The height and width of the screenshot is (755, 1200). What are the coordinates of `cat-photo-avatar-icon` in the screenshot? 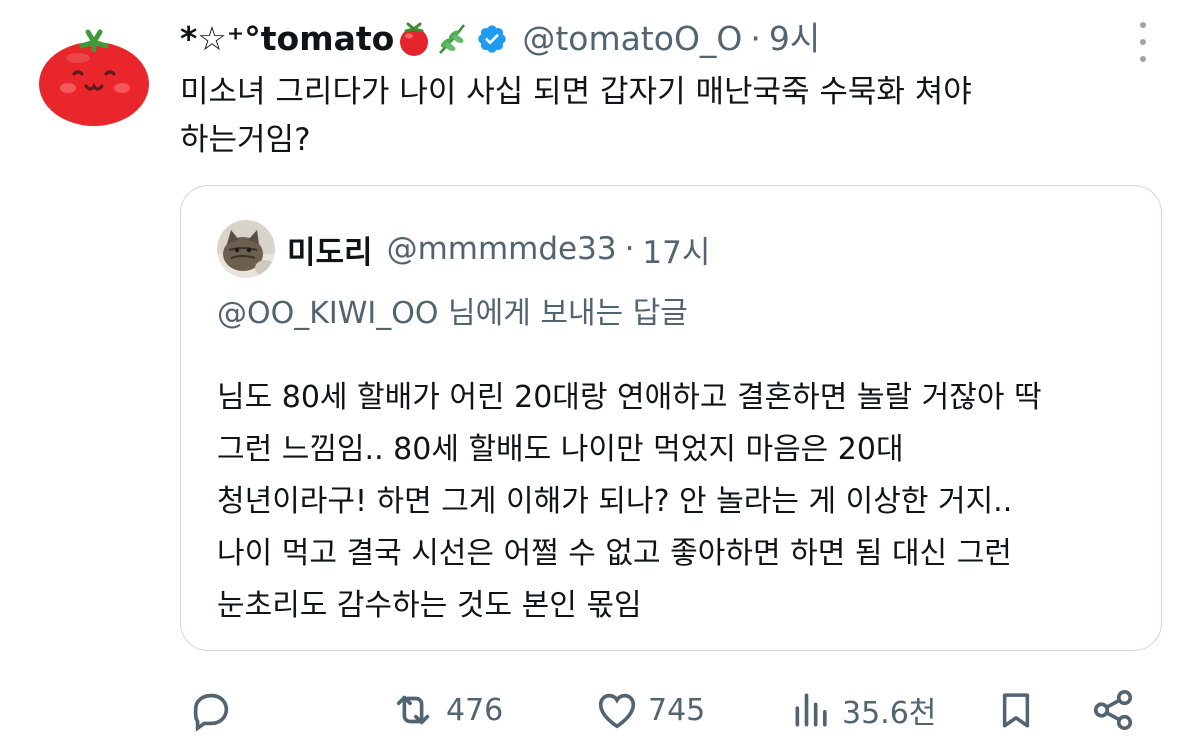 It's located at (246, 249).